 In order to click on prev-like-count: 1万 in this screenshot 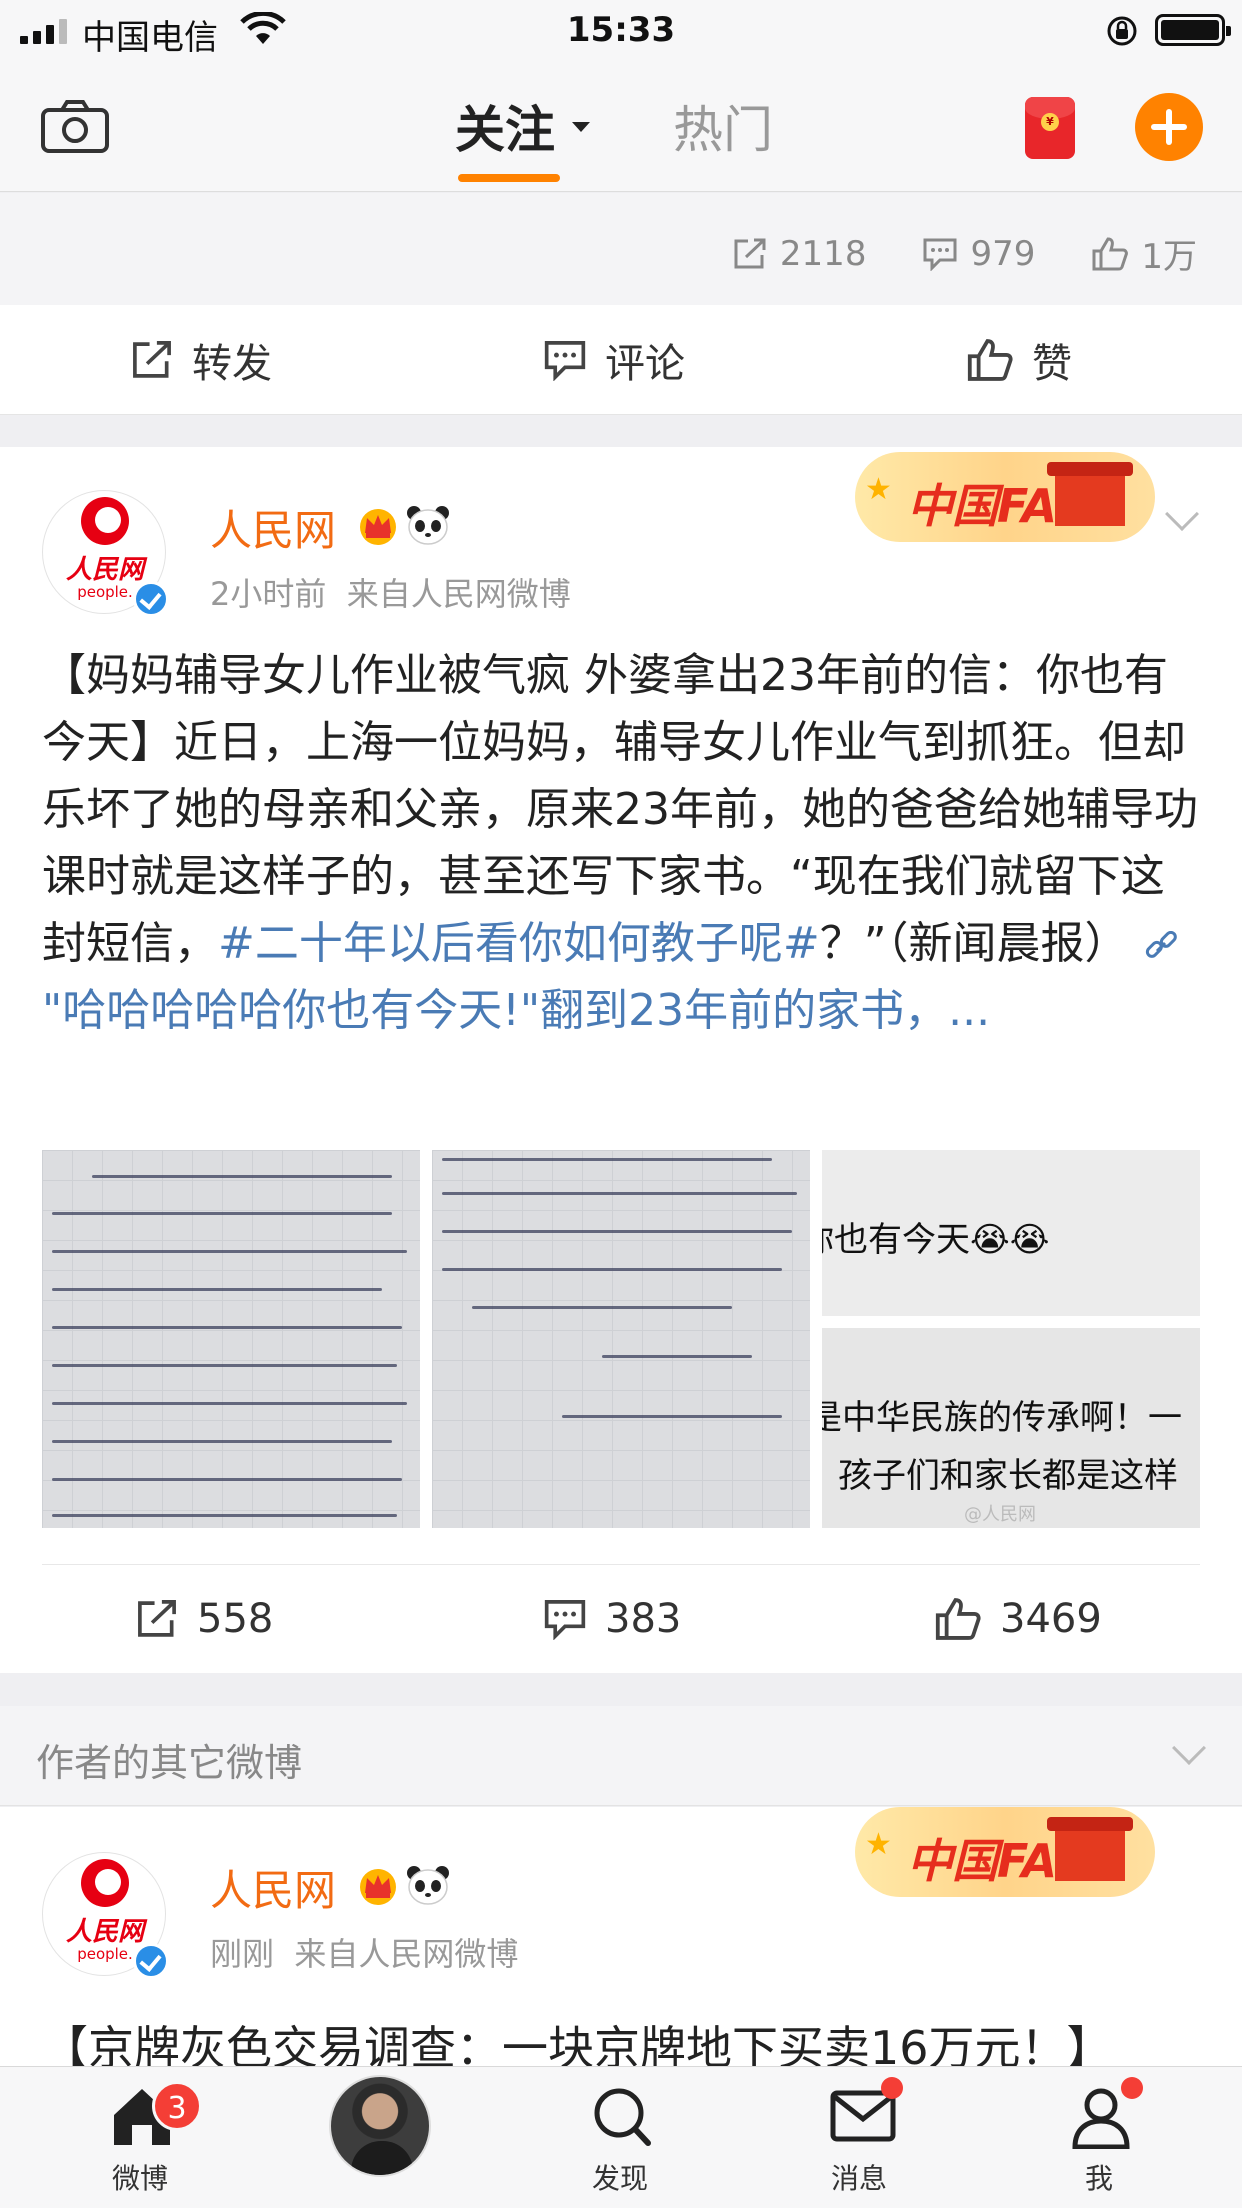, I will do `click(1144, 253)`.